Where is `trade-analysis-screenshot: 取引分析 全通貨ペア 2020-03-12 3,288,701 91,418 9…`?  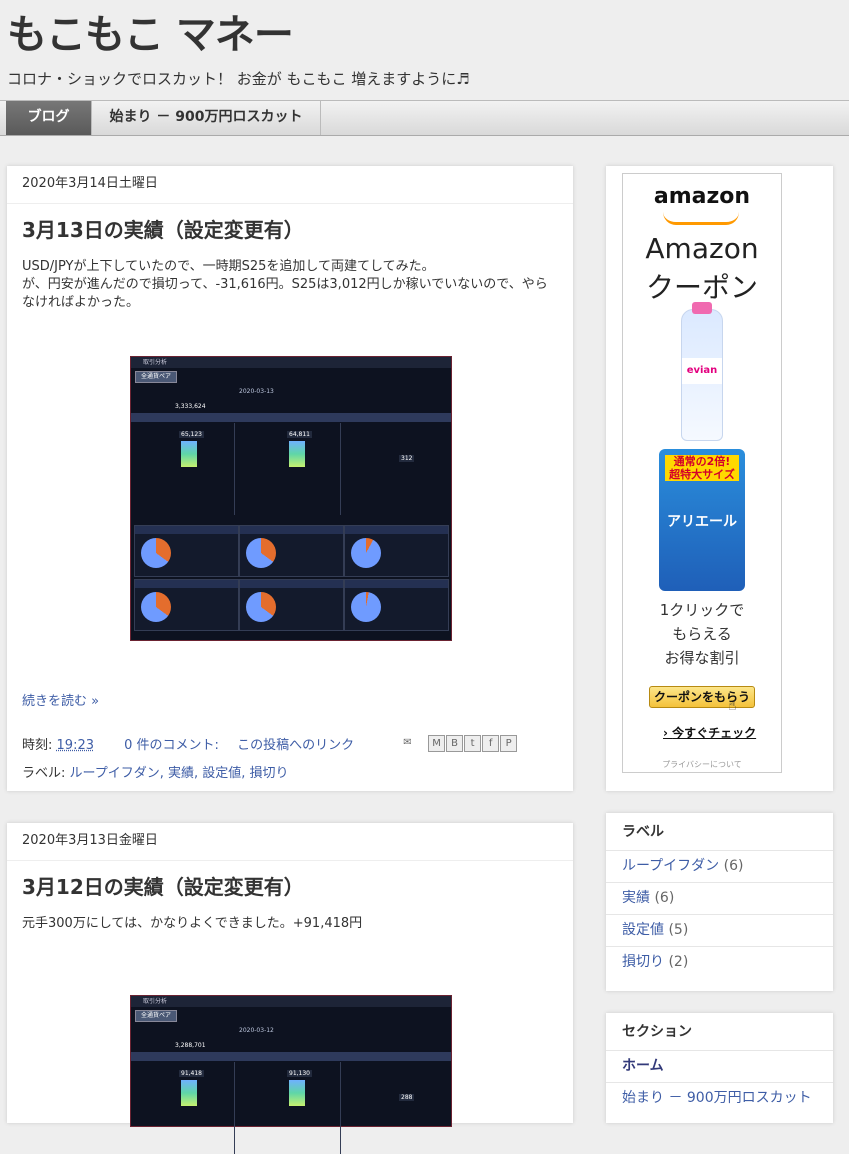
trade-analysis-screenshot: 取引分析 全通貨ペア 2020-03-12 3,288,701 91,418 9… is located at coordinates (291, 1074).